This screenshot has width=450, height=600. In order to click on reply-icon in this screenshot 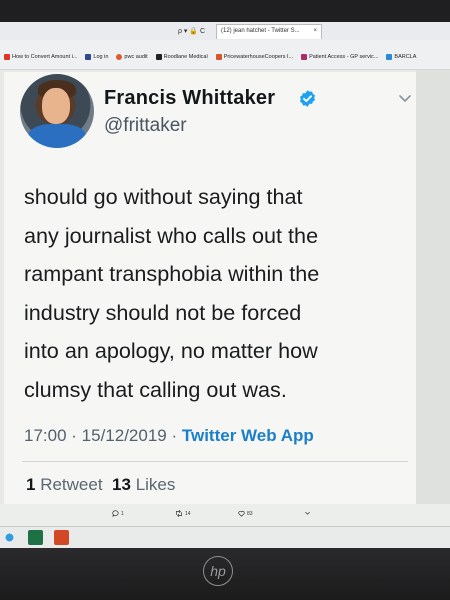, I will do `click(115, 513)`.